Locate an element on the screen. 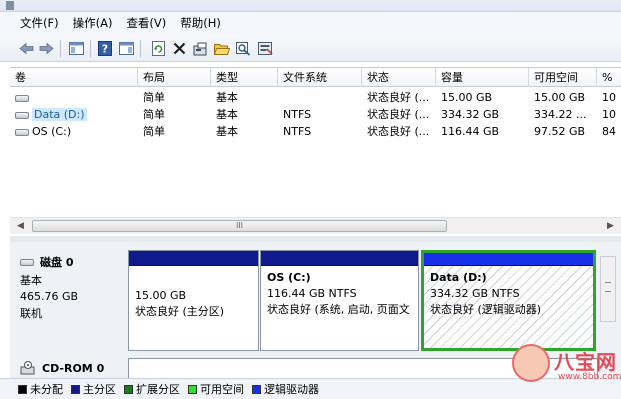 Image resolution: width=621 pixels, height=399 pixels. mascot-face-icon is located at coordinates (531, 363).